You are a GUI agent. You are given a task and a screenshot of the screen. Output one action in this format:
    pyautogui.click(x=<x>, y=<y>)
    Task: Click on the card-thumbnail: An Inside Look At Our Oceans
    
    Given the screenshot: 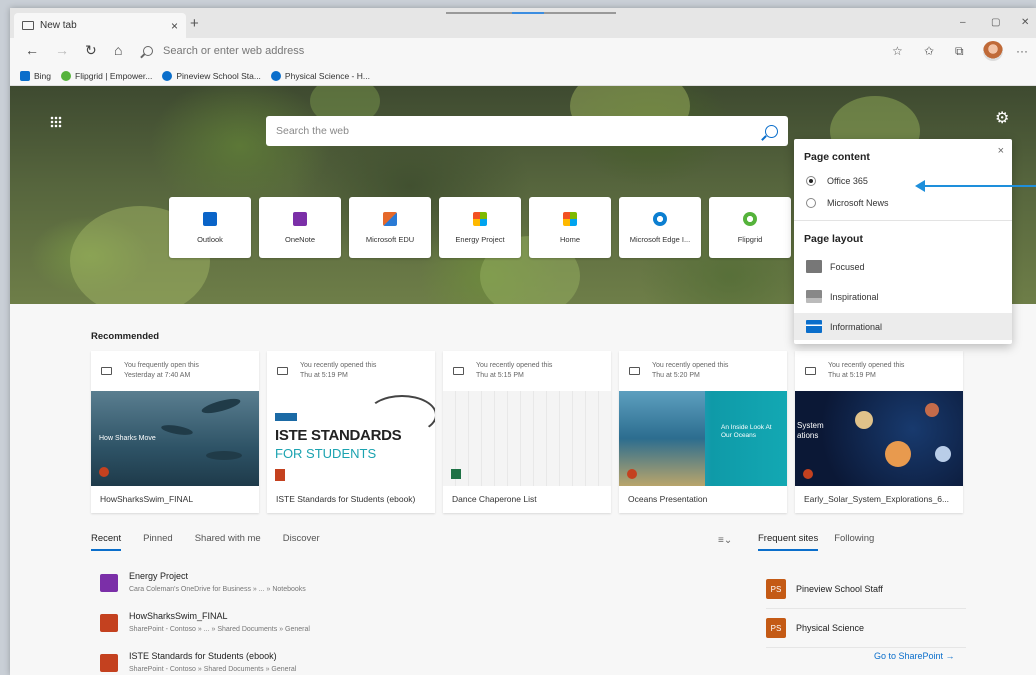 What is the action you would take?
    pyautogui.click(x=703, y=438)
    